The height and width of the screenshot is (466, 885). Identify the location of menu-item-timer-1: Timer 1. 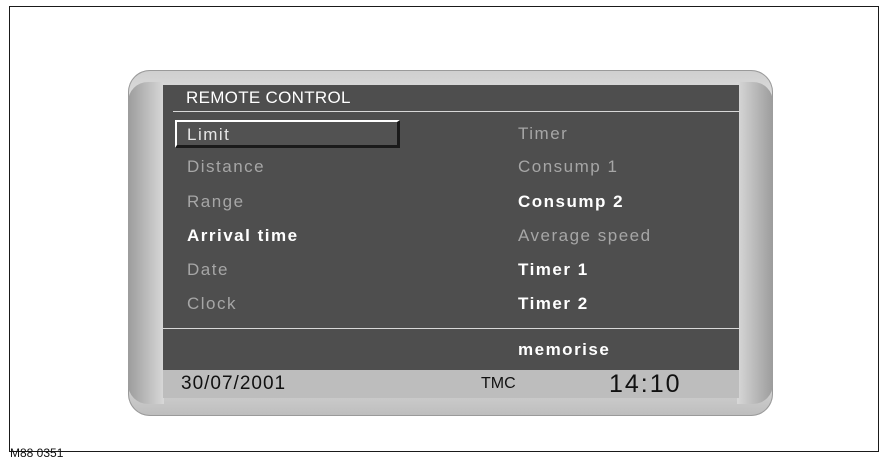
(553, 270).